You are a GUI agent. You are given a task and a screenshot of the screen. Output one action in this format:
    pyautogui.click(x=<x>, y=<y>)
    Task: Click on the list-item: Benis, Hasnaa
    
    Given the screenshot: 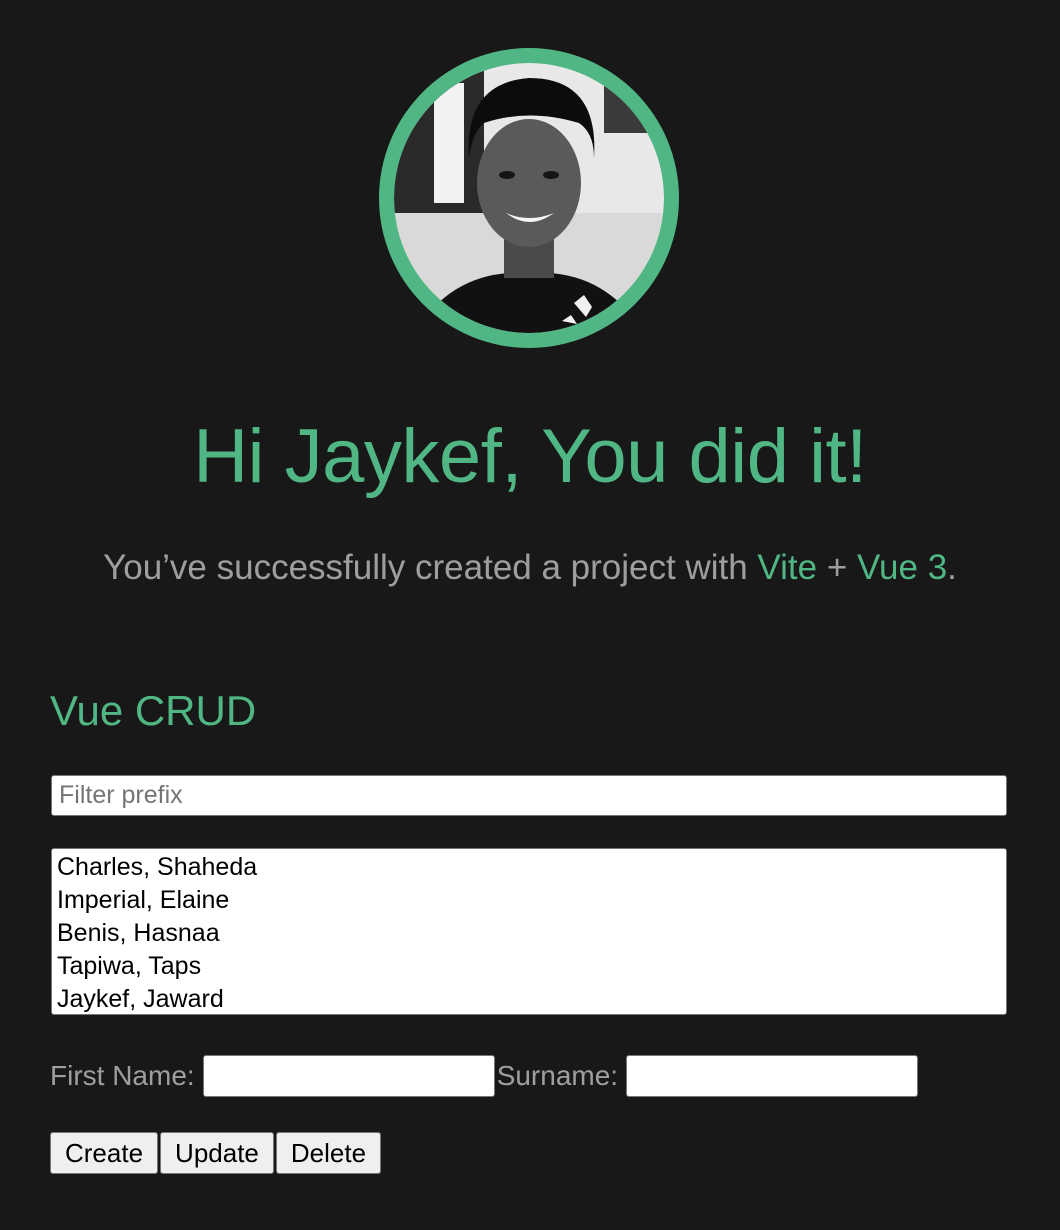 What is the action you would take?
    pyautogui.click(x=529, y=933)
    